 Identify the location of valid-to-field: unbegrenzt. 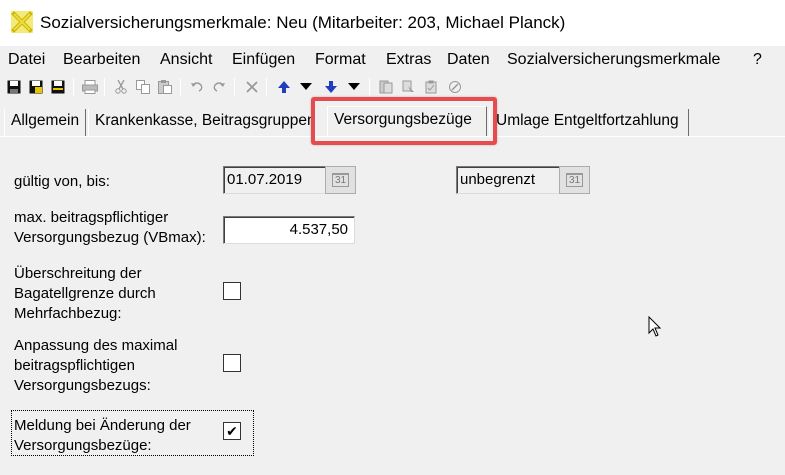
(508, 180).